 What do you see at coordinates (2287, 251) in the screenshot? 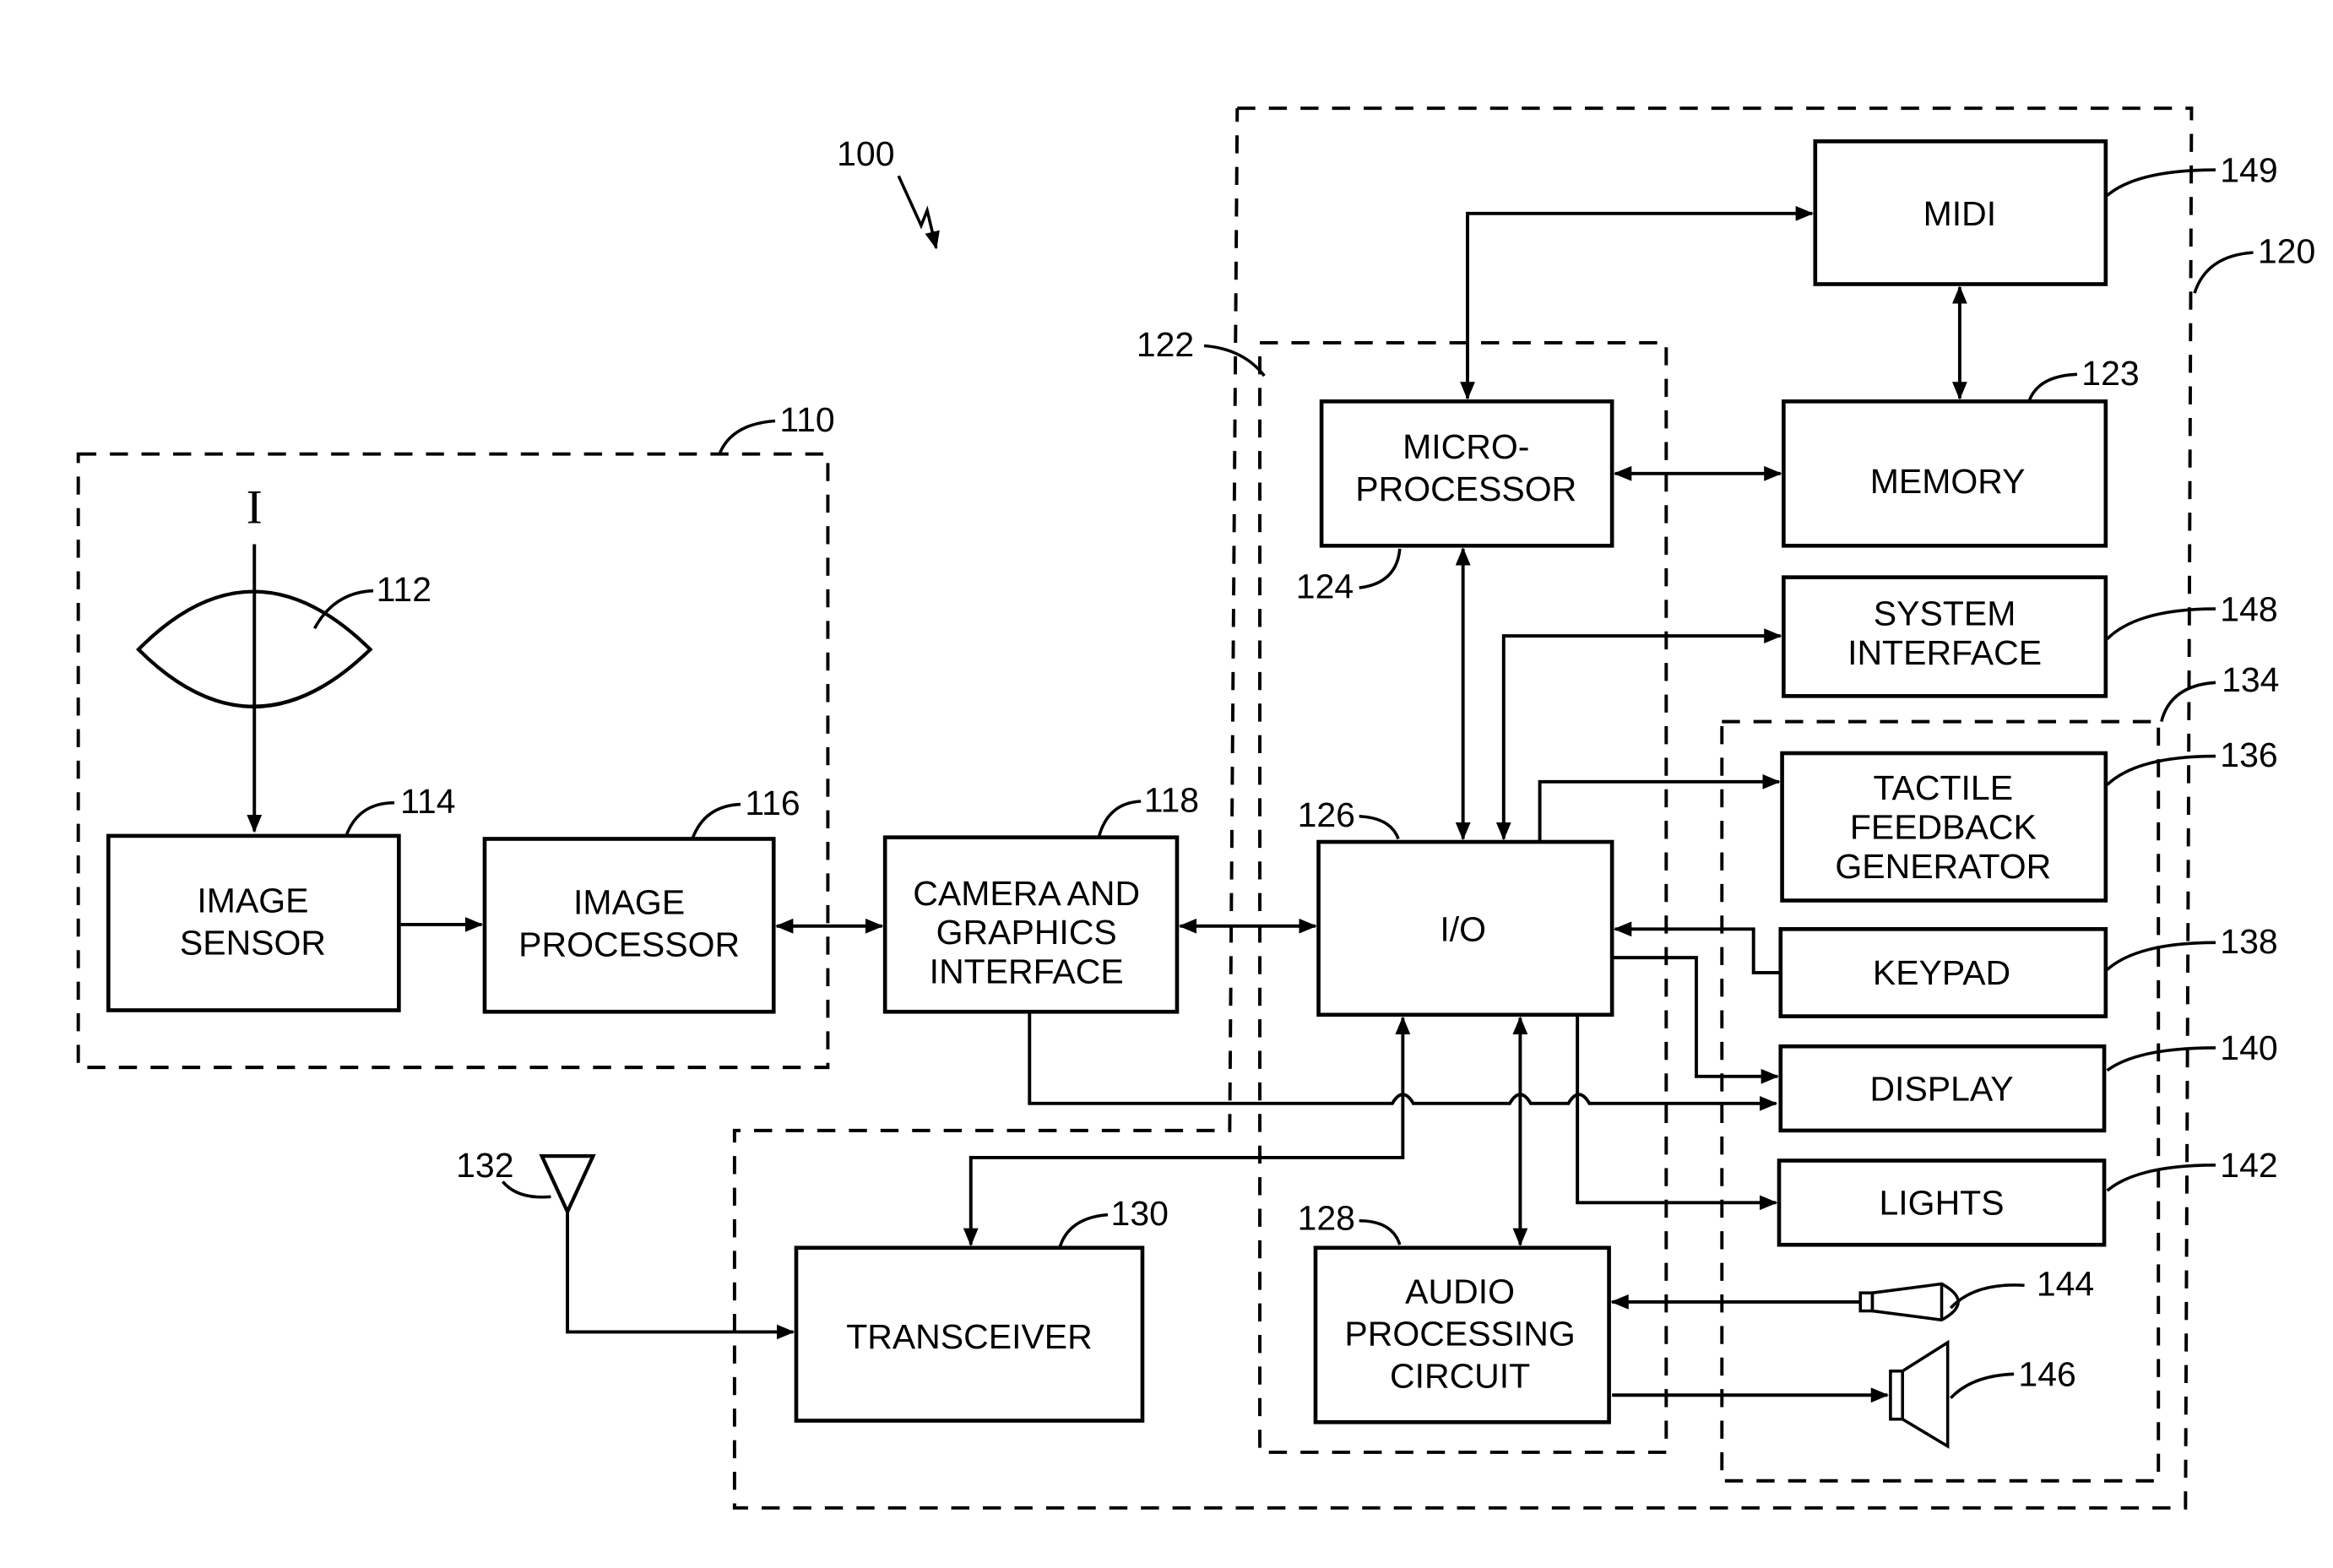
I see `ref-120: 120` at bounding box center [2287, 251].